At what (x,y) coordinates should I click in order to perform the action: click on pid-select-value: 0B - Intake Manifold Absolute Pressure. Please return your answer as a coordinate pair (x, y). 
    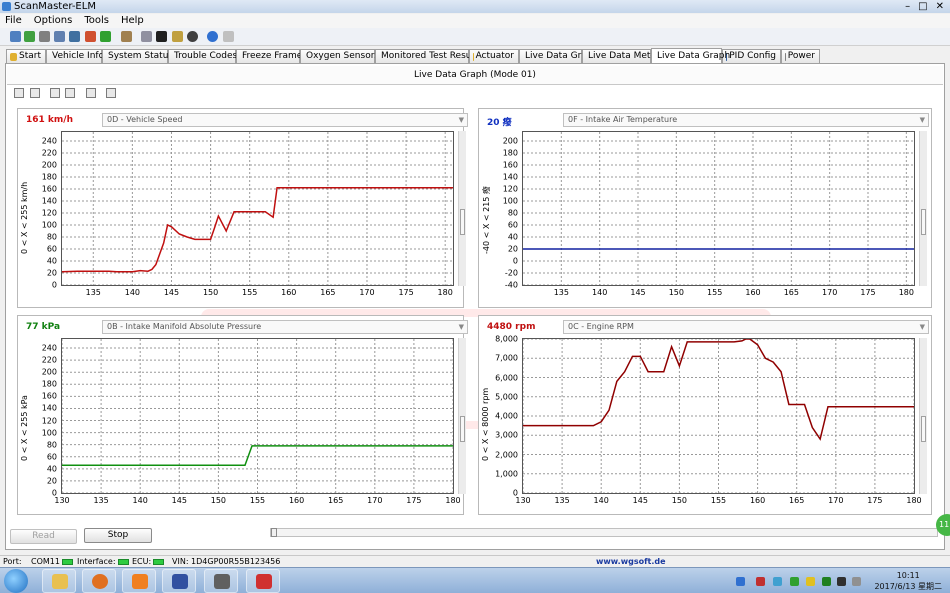
    Looking at the image, I should click on (184, 326).